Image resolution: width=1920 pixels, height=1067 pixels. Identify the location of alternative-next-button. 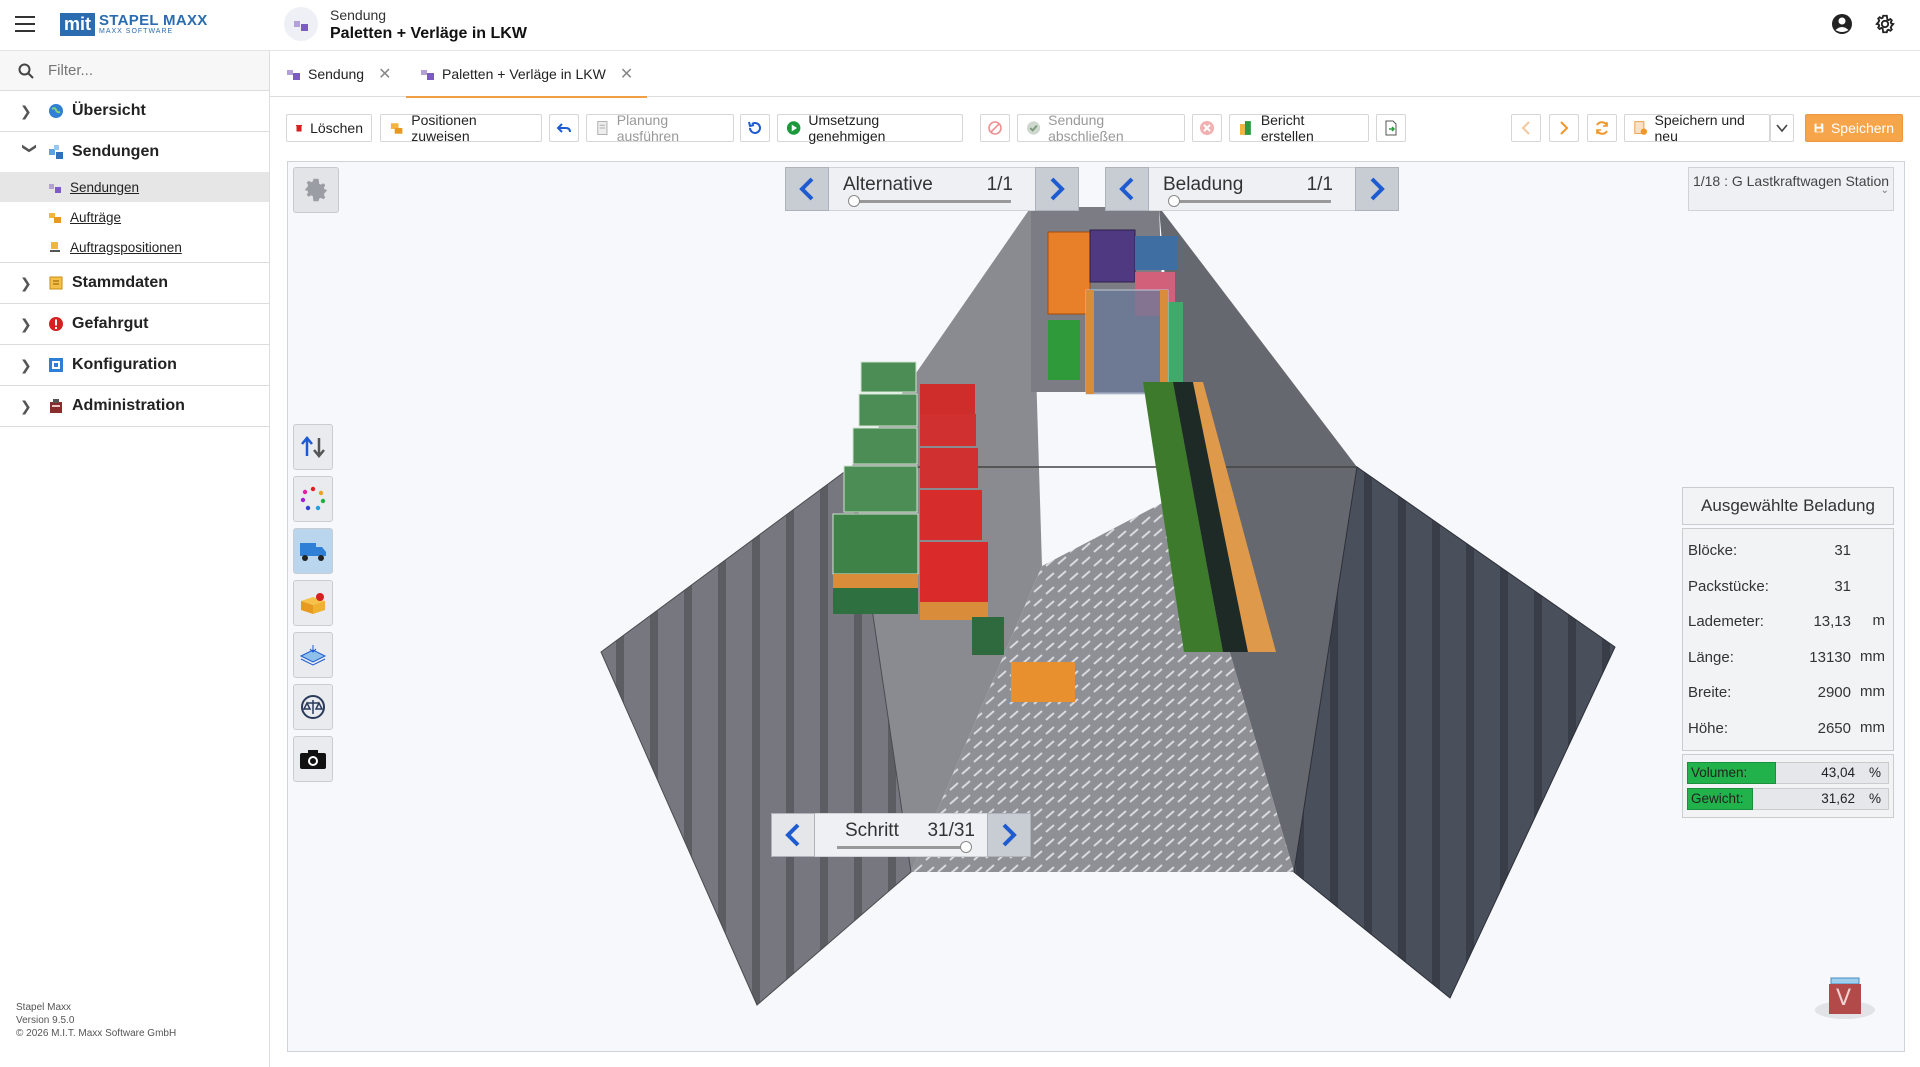
(1057, 189).